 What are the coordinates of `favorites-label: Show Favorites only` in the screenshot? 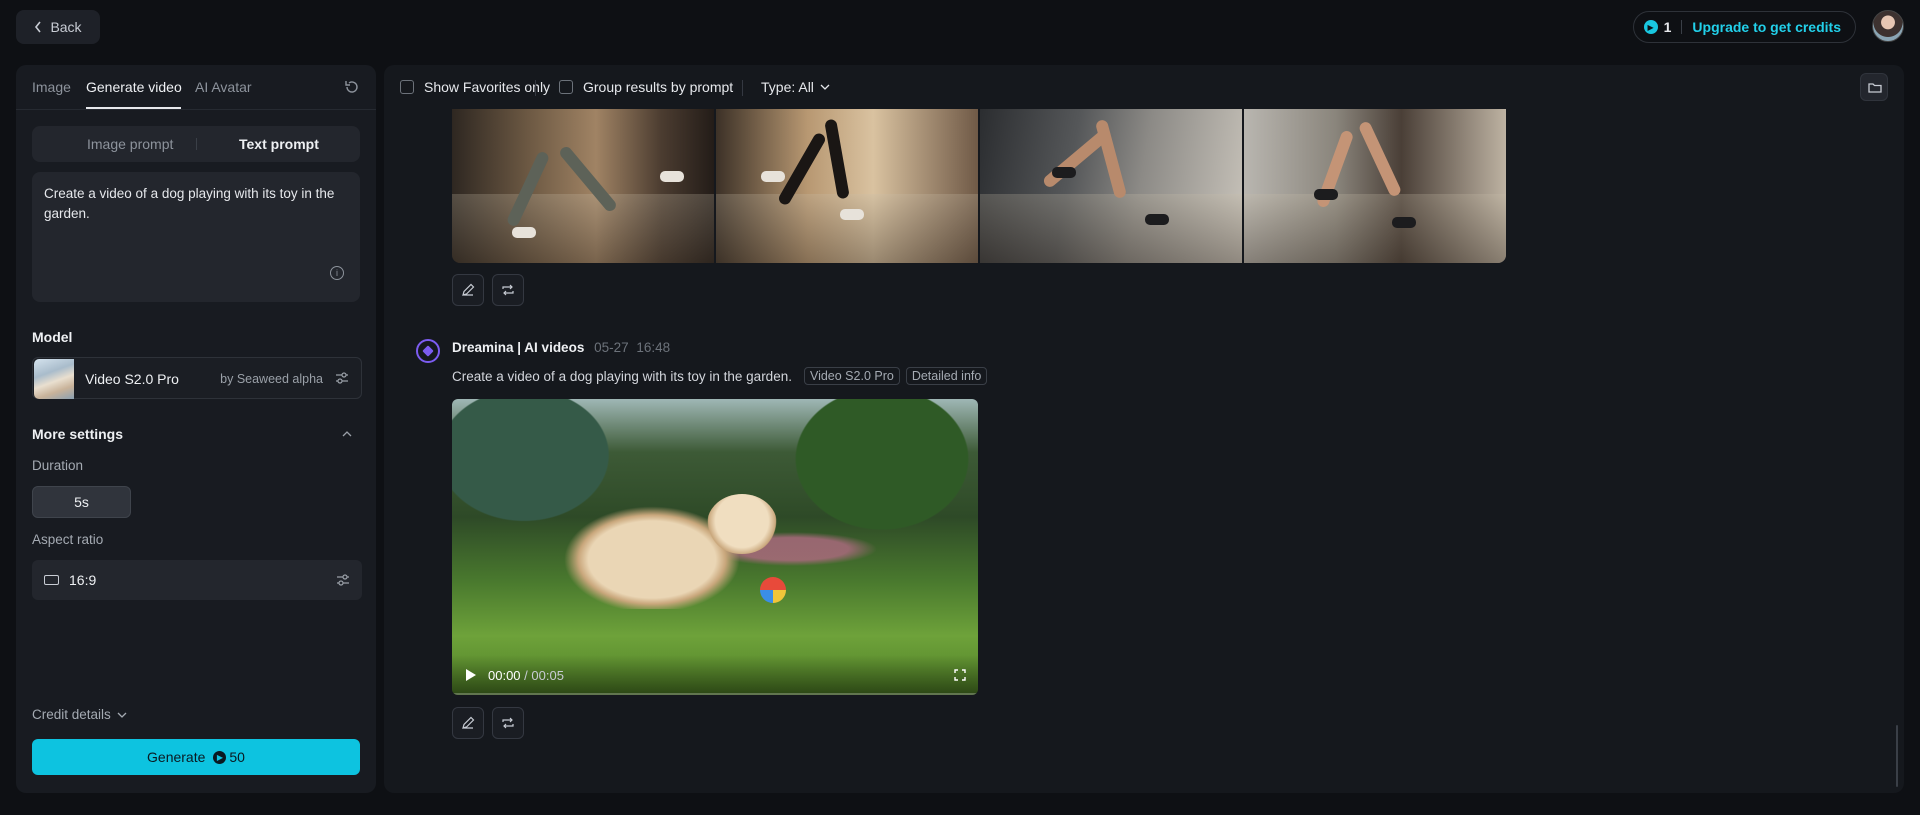 It's located at (487, 87).